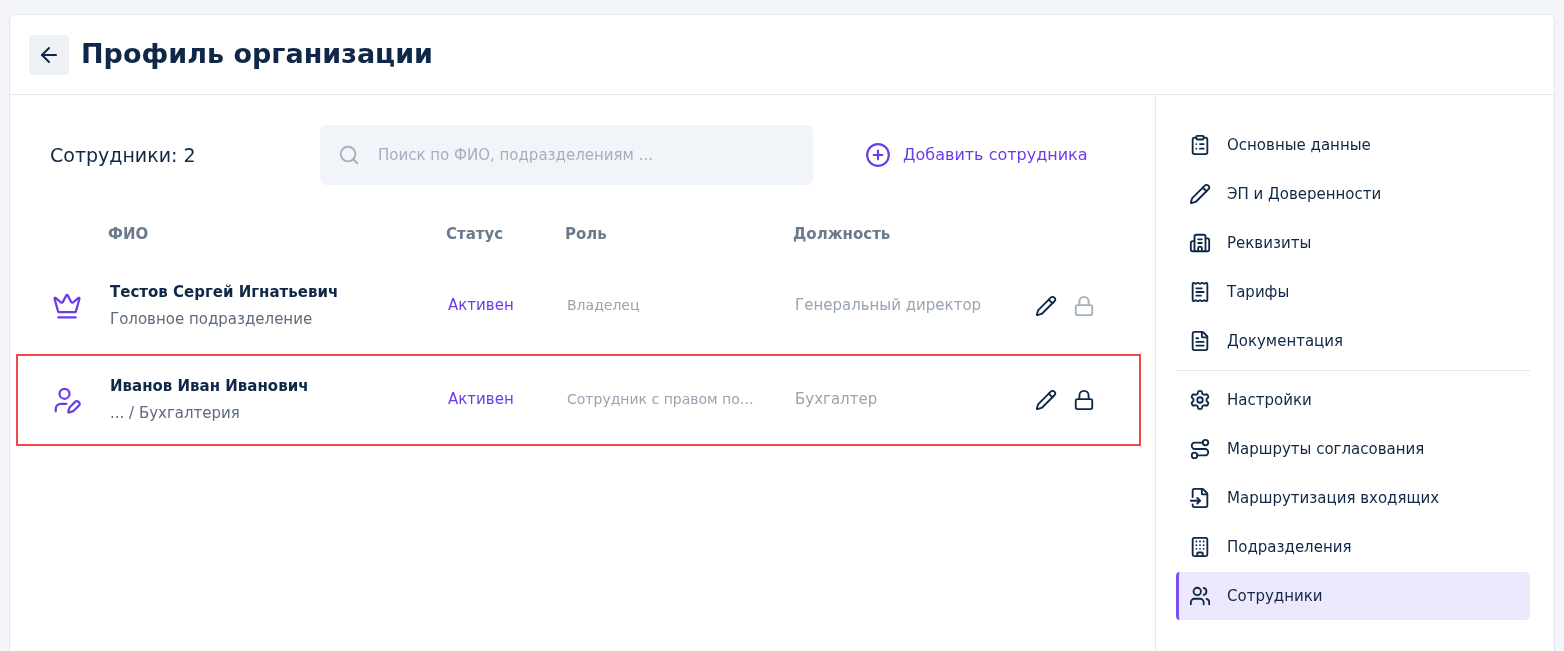  What do you see at coordinates (1286, 341) in the screenshot?
I see `sidebar-item-label: Документация` at bounding box center [1286, 341].